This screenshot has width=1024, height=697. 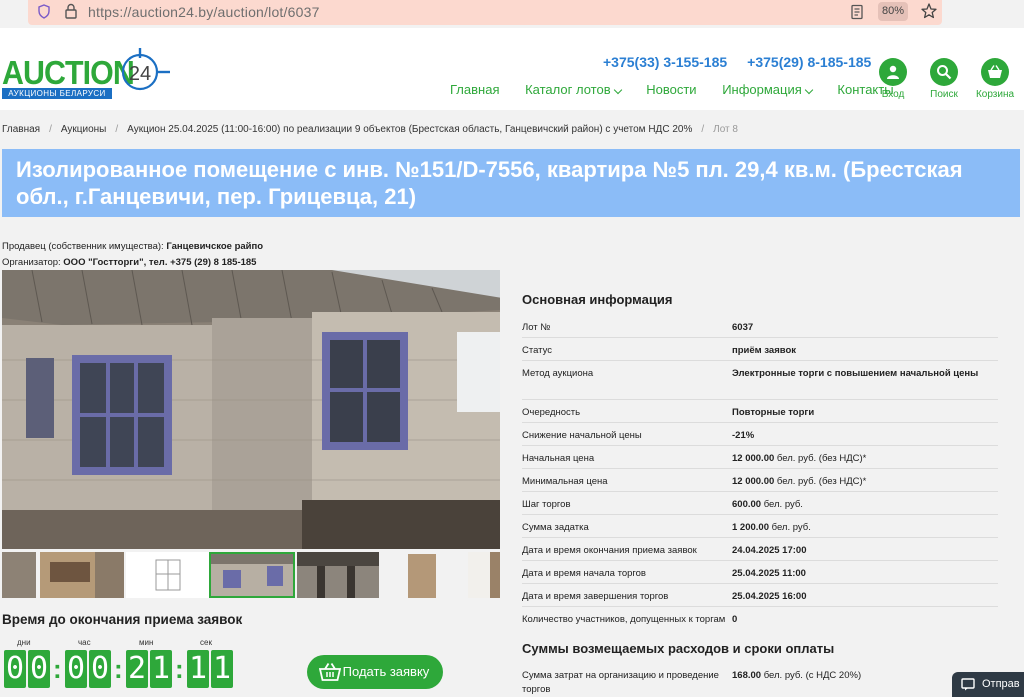 What do you see at coordinates (867, 597) in the screenshot?
I see `info-value: 25.04.2025 16:00` at bounding box center [867, 597].